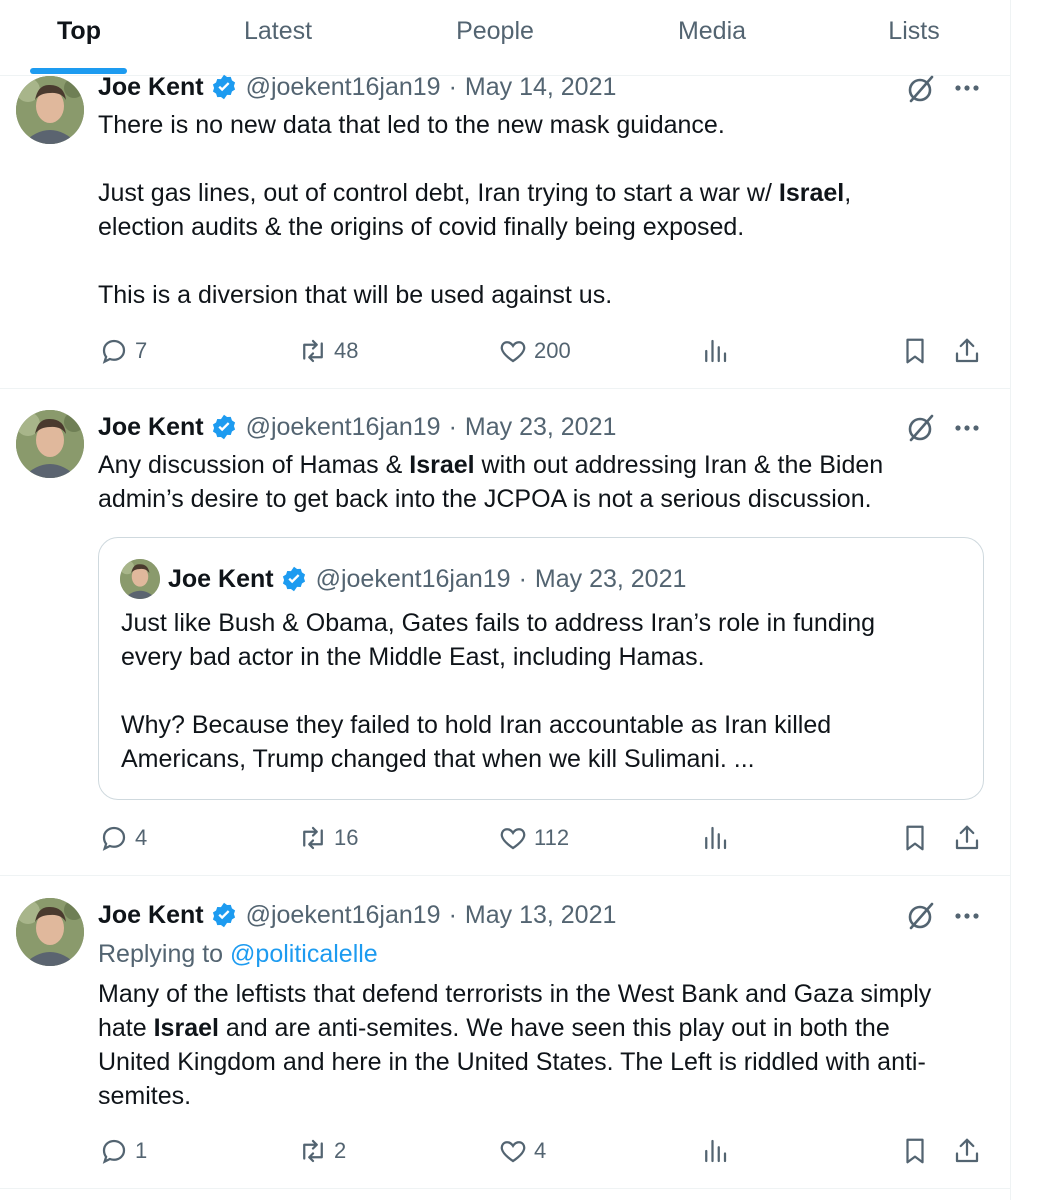  I want to click on reply-count: 4, so click(141, 837).